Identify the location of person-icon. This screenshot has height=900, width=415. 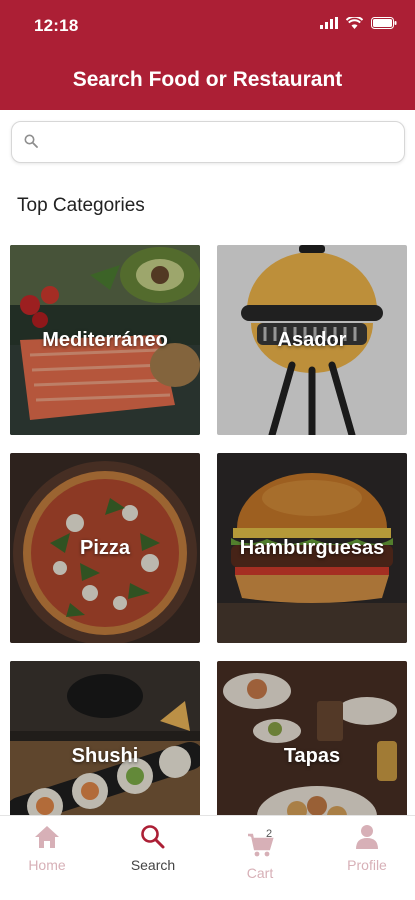
(367, 838).